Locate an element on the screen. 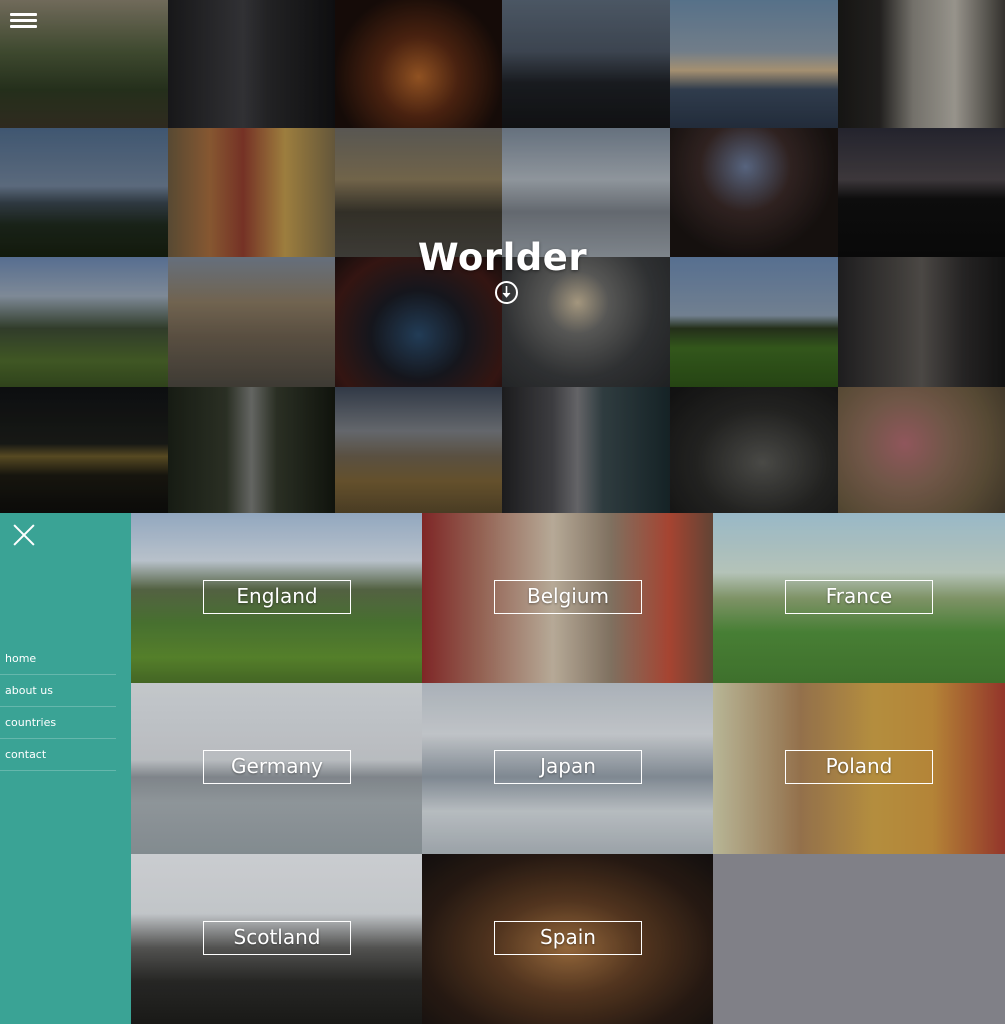  country-label: England is located at coordinates (277, 597).